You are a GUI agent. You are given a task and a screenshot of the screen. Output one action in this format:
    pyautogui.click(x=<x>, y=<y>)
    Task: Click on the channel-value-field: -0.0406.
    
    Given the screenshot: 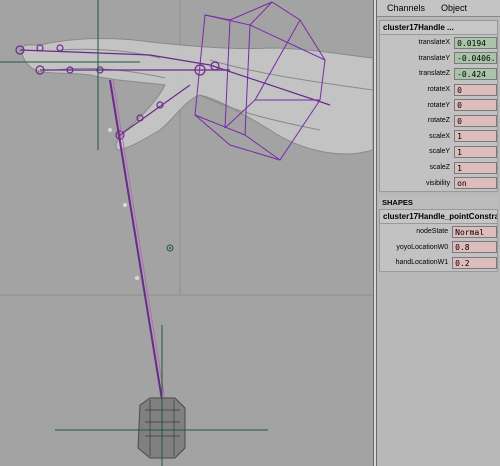 What is the action you would take?
    pyautogui.click(x=475, y=58)
    